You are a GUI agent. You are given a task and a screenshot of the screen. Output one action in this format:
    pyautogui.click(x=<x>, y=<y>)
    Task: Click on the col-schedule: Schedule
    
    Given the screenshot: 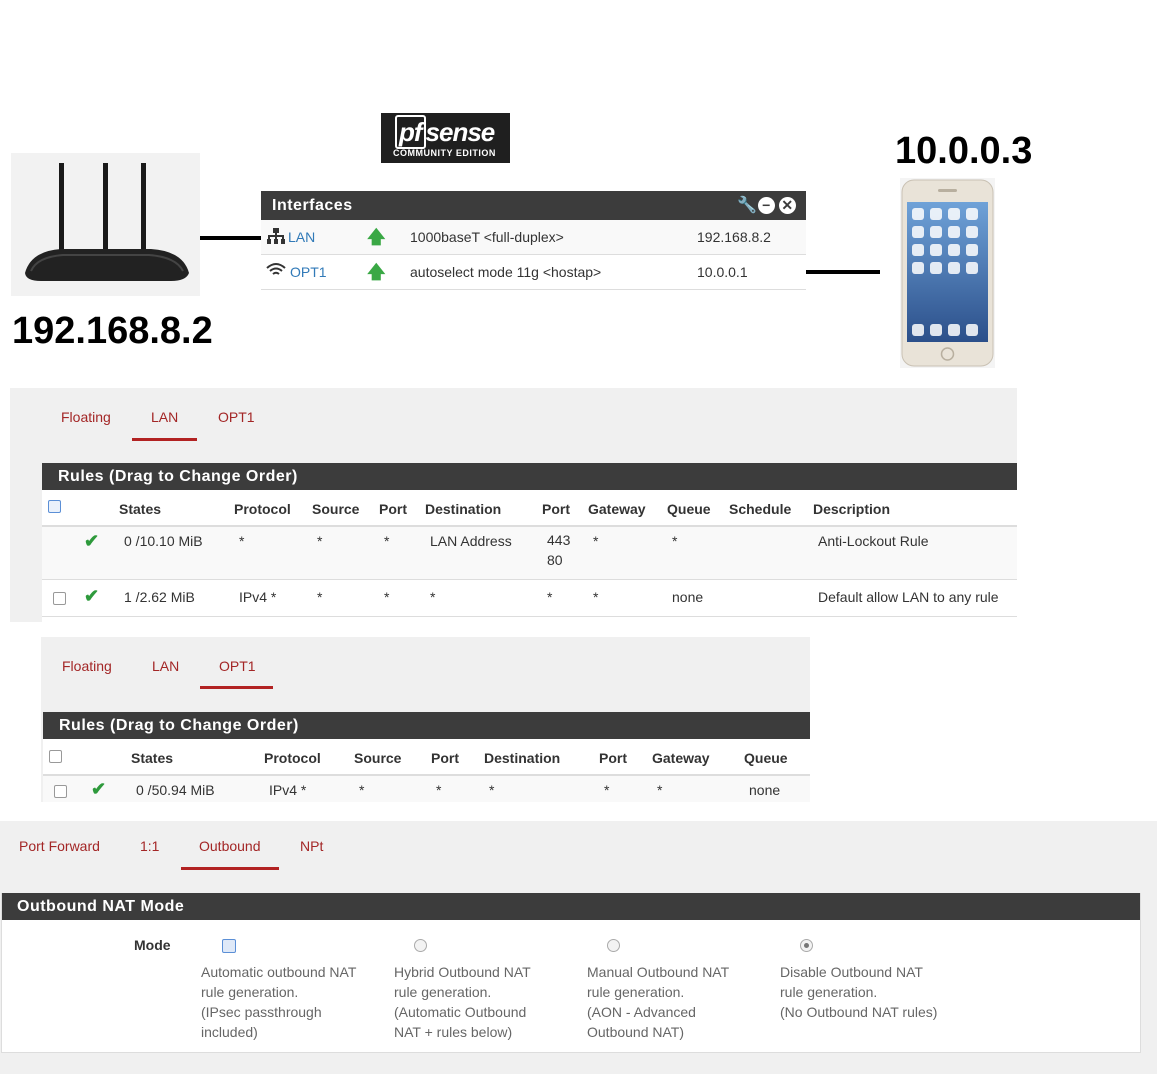 What is the action you would take?
    pyautogui.click(x=760, y=509)
    